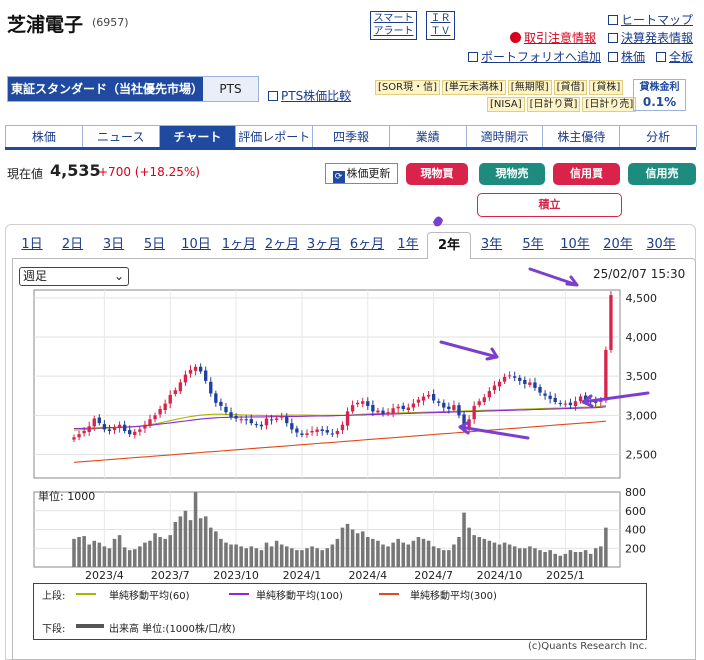 The width and height of the screenshot is (704, 660). Describe the element at coordinates (642, 455) in the screenshot. I see `y-tick-label-0: 2,500` at that location.